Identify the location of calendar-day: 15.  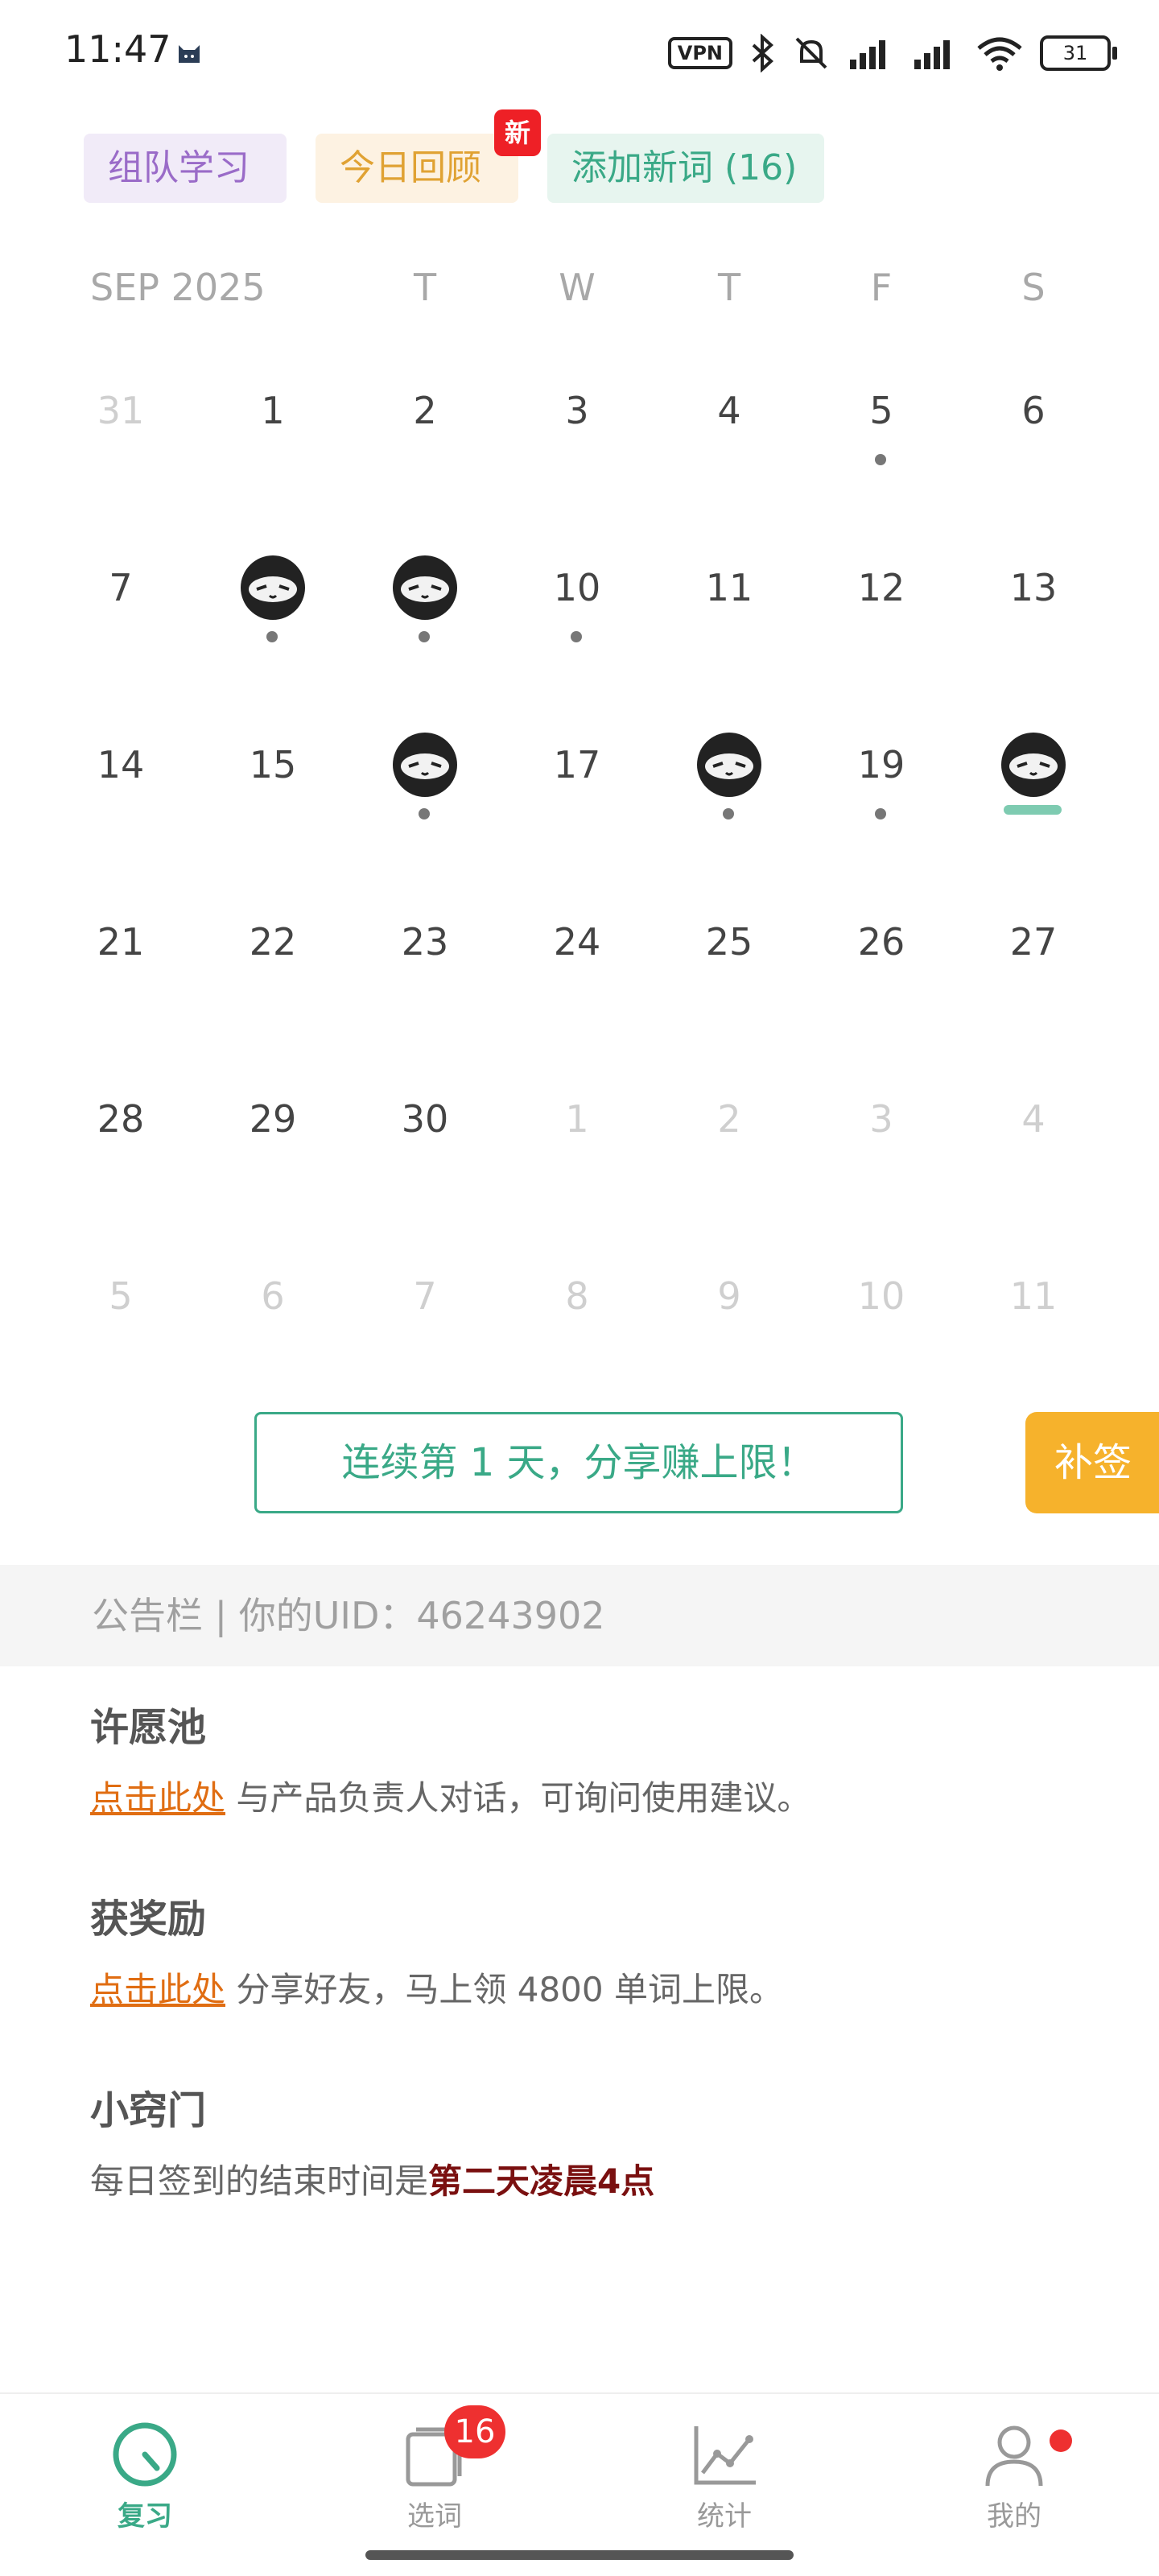
(272, 805).